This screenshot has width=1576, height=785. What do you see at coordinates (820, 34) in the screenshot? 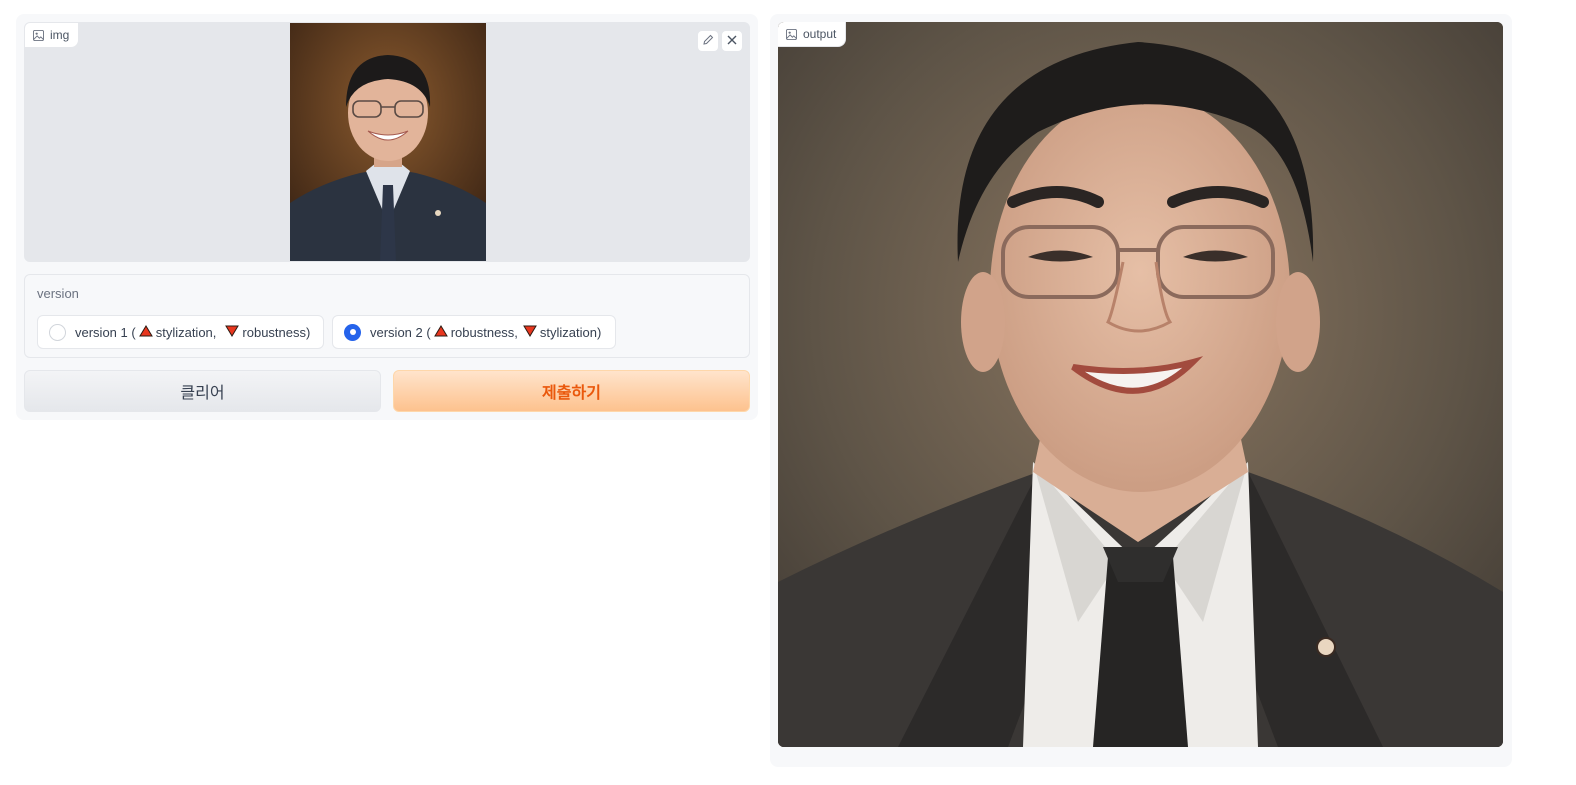
I see `output-image-label-text: output` at bounding box center [820, 34].